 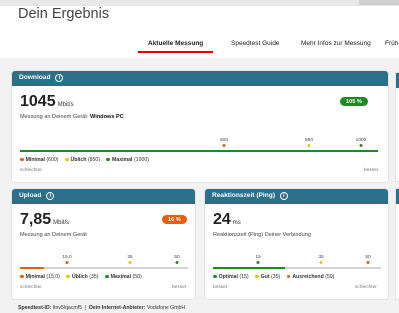 What do you see at coordinates (224, 145) in the screenshot?
I see `download-tickdot-min` at bounding box center [224, 145].